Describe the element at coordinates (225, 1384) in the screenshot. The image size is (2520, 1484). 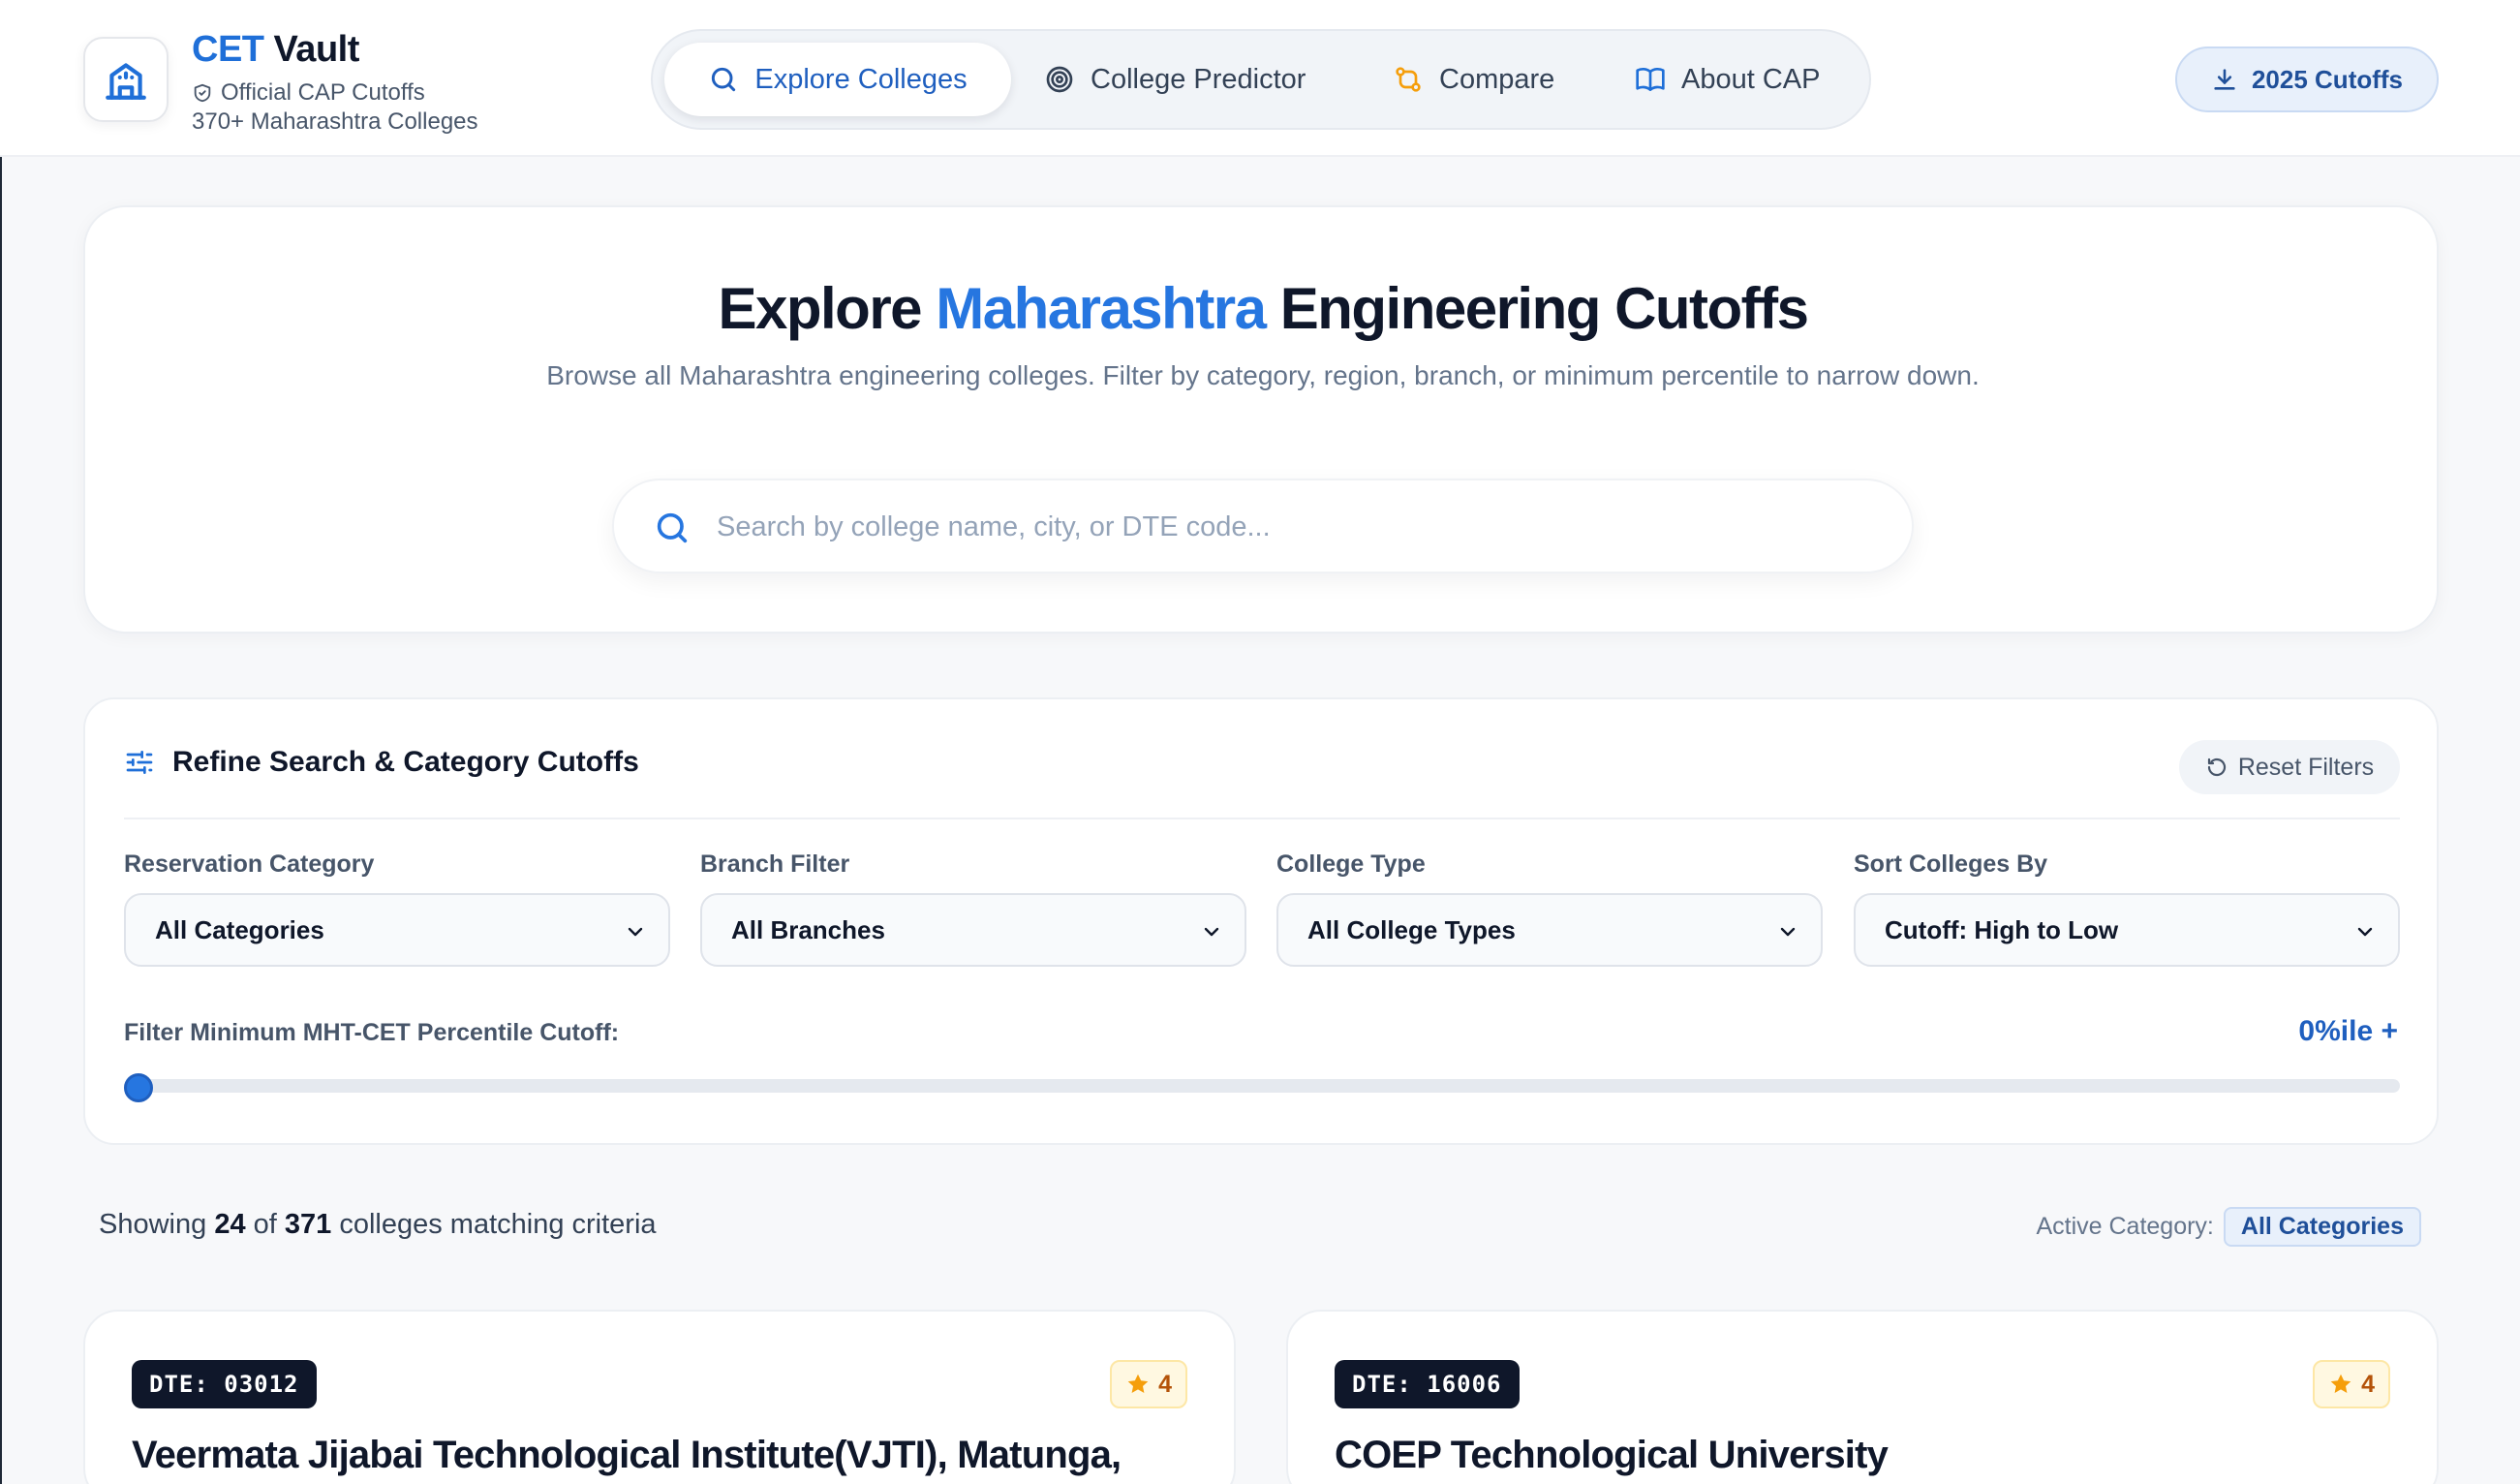
I see `dte-code-badge: DTE: 03012` at that location.